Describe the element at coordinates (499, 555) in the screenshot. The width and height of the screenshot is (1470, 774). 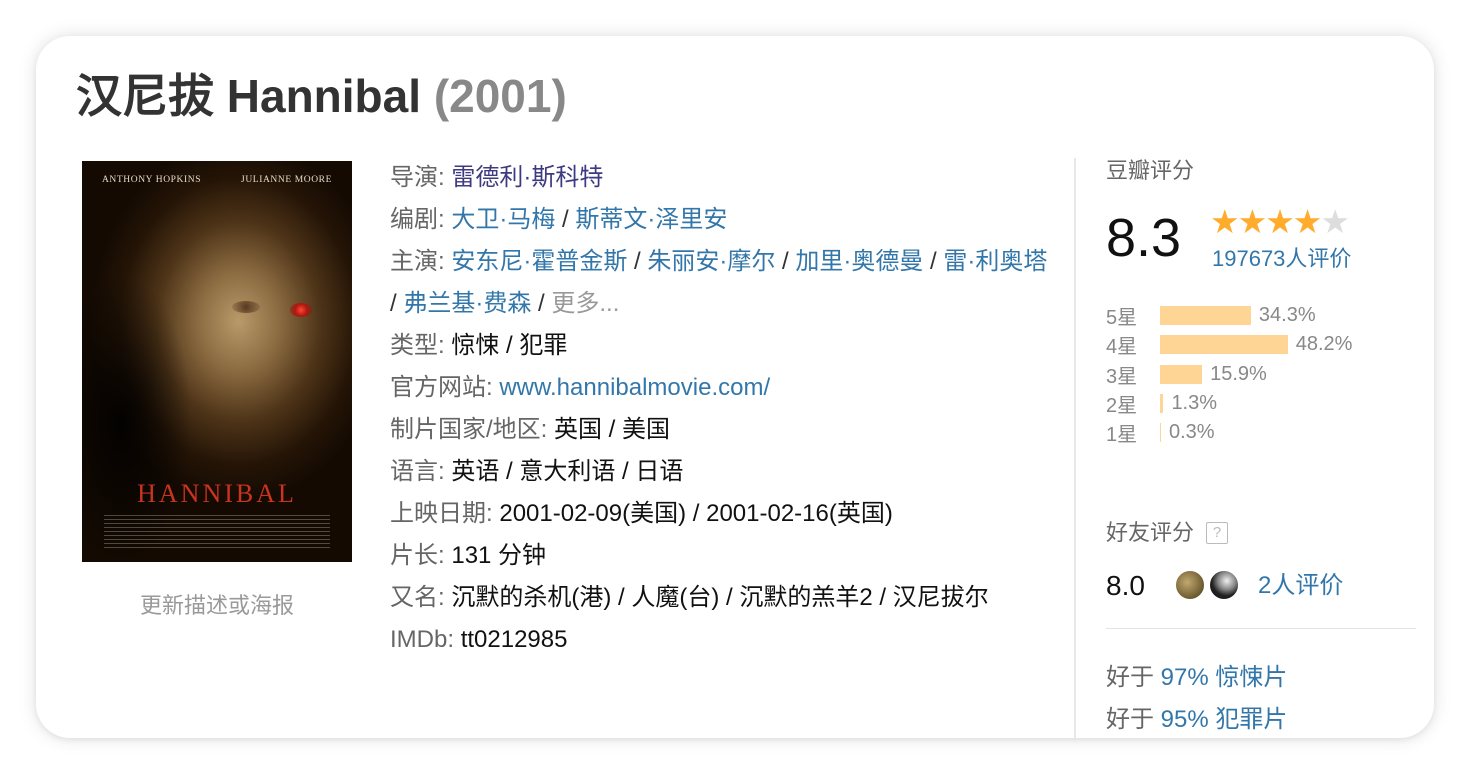
I see `runtime-value: 131 分钟` at that location.